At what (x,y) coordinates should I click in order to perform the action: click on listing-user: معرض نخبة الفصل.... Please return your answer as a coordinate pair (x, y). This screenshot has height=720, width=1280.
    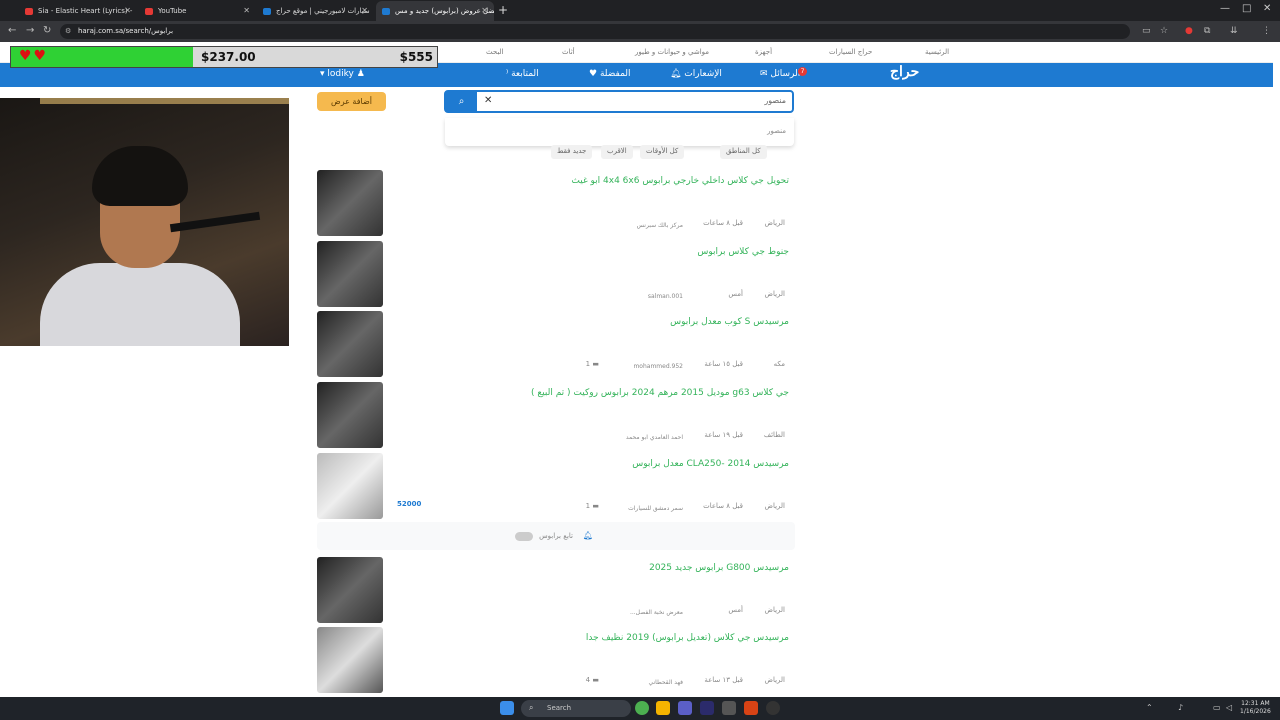
    Looking at the image, I should click on (656, 612).